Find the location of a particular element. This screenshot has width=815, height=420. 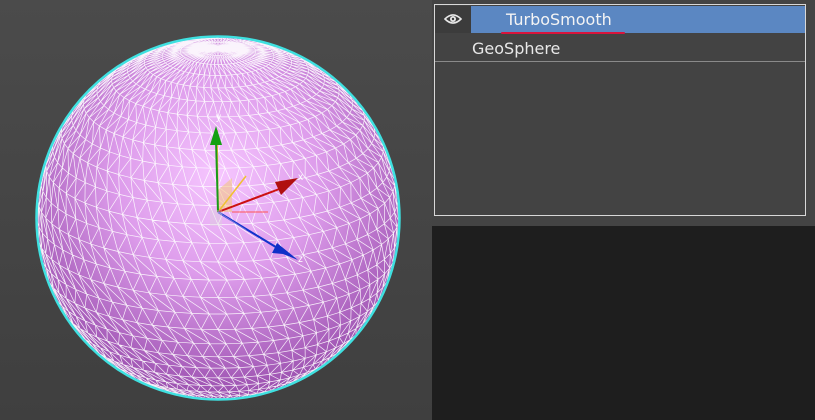

gizmo-label-y: y is located at coordinates (218, 117).